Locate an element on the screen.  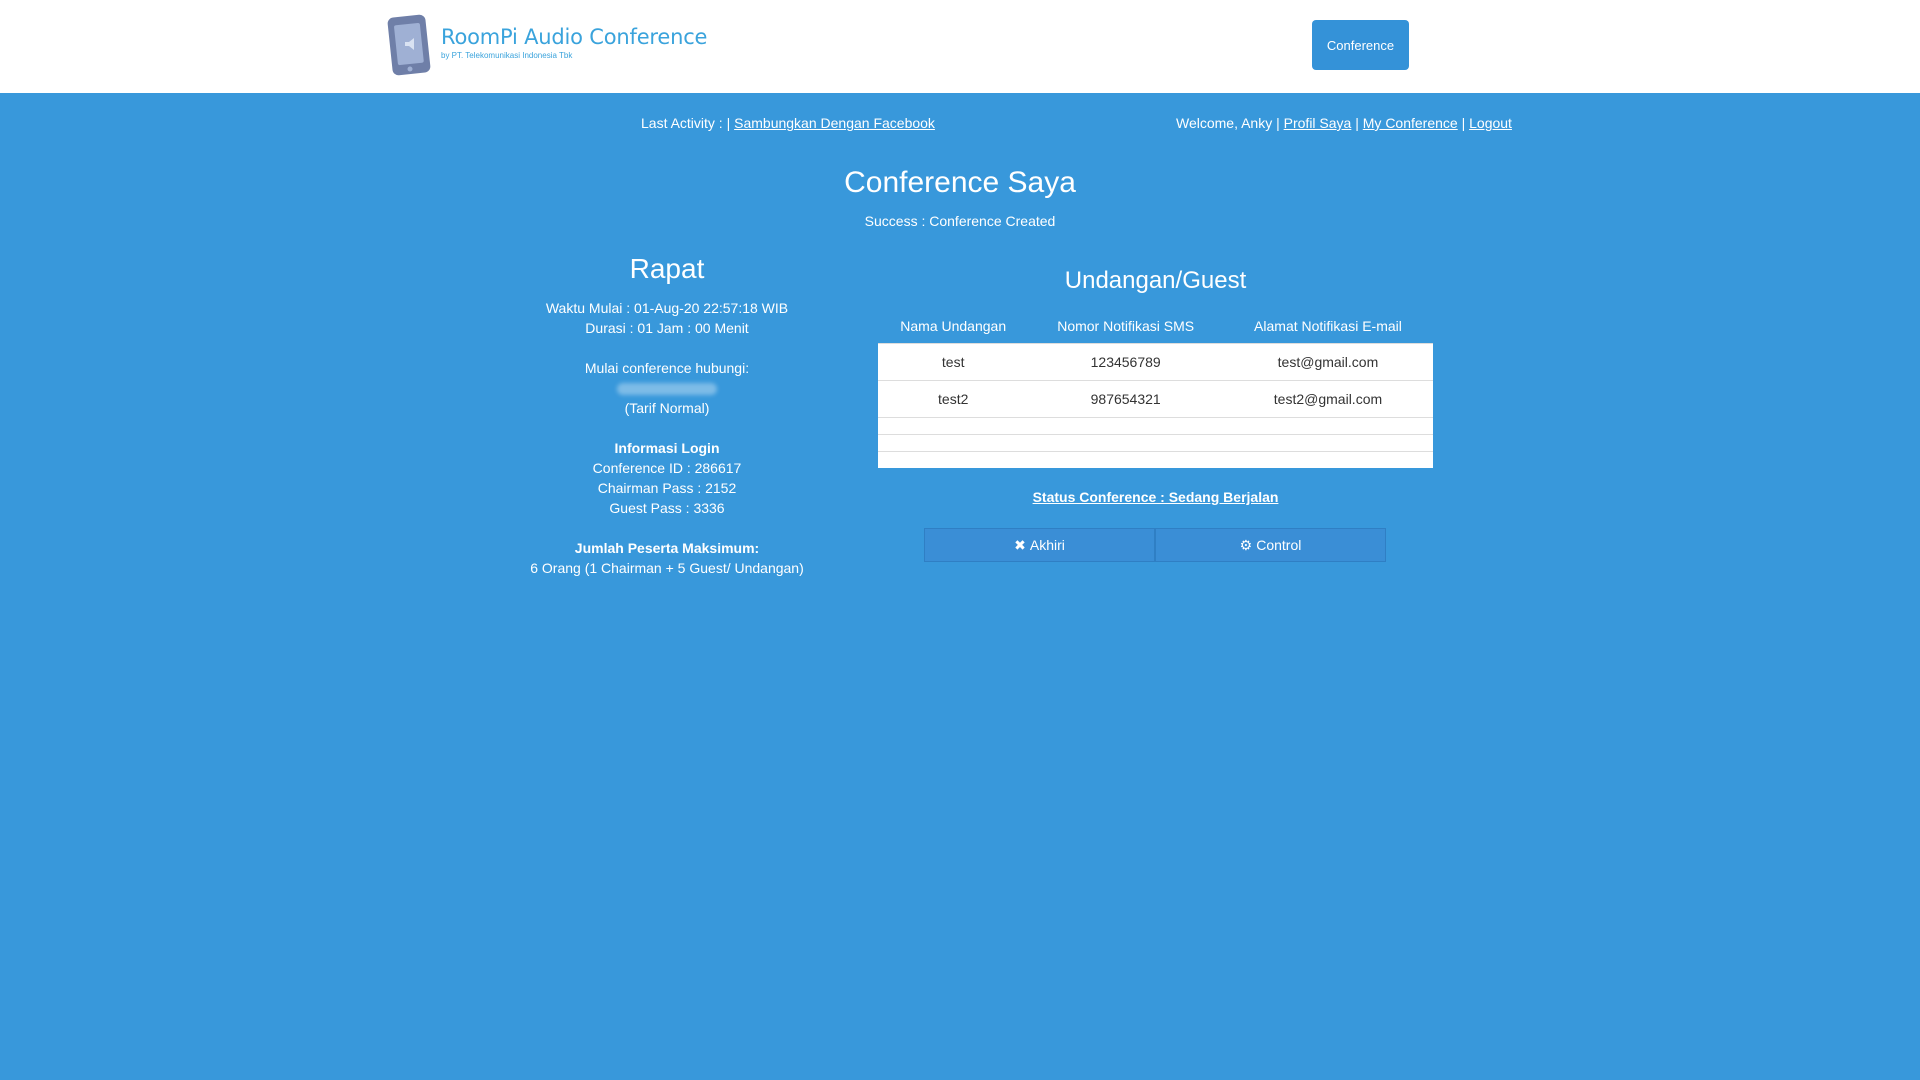
page-title: Conference Saya is located at coordinates (960, 182).